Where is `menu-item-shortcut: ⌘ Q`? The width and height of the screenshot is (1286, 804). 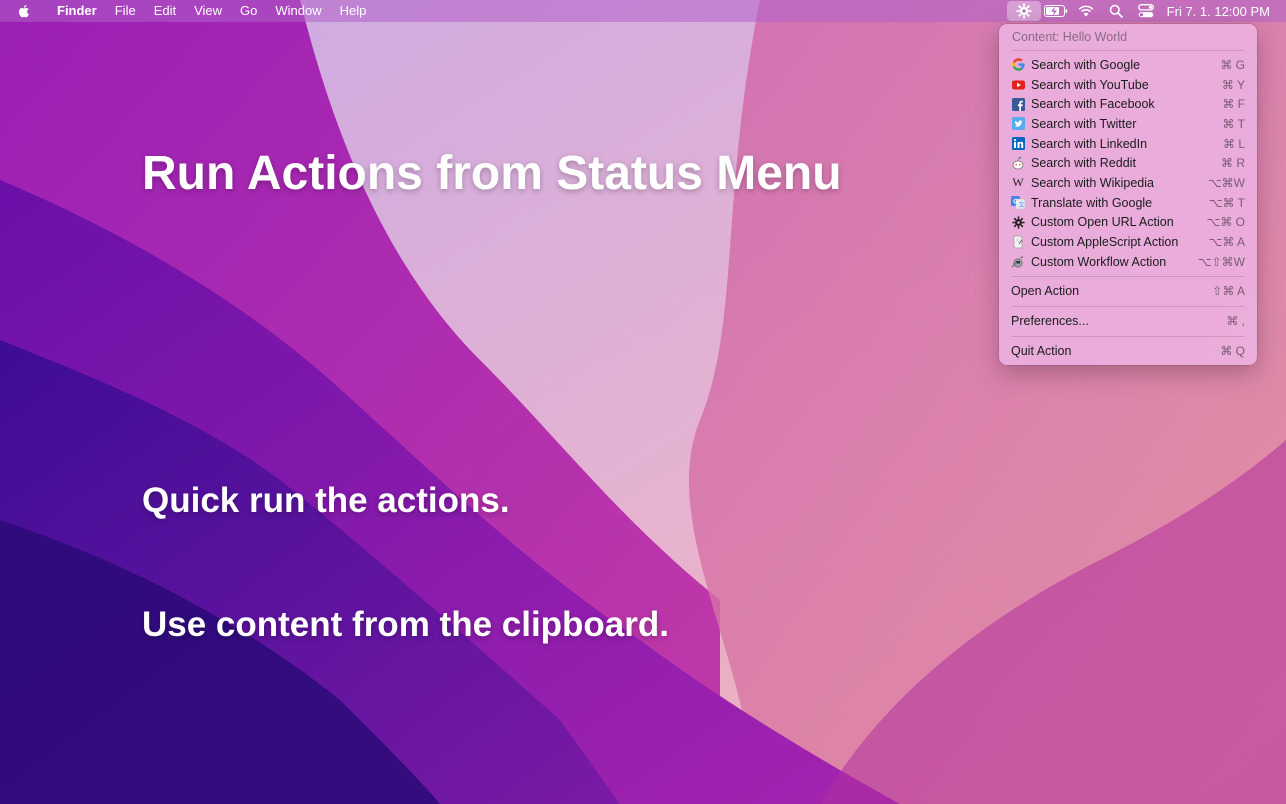
menu-item-shortcut: ⌘ Q is located at coordinates (1232, 351).